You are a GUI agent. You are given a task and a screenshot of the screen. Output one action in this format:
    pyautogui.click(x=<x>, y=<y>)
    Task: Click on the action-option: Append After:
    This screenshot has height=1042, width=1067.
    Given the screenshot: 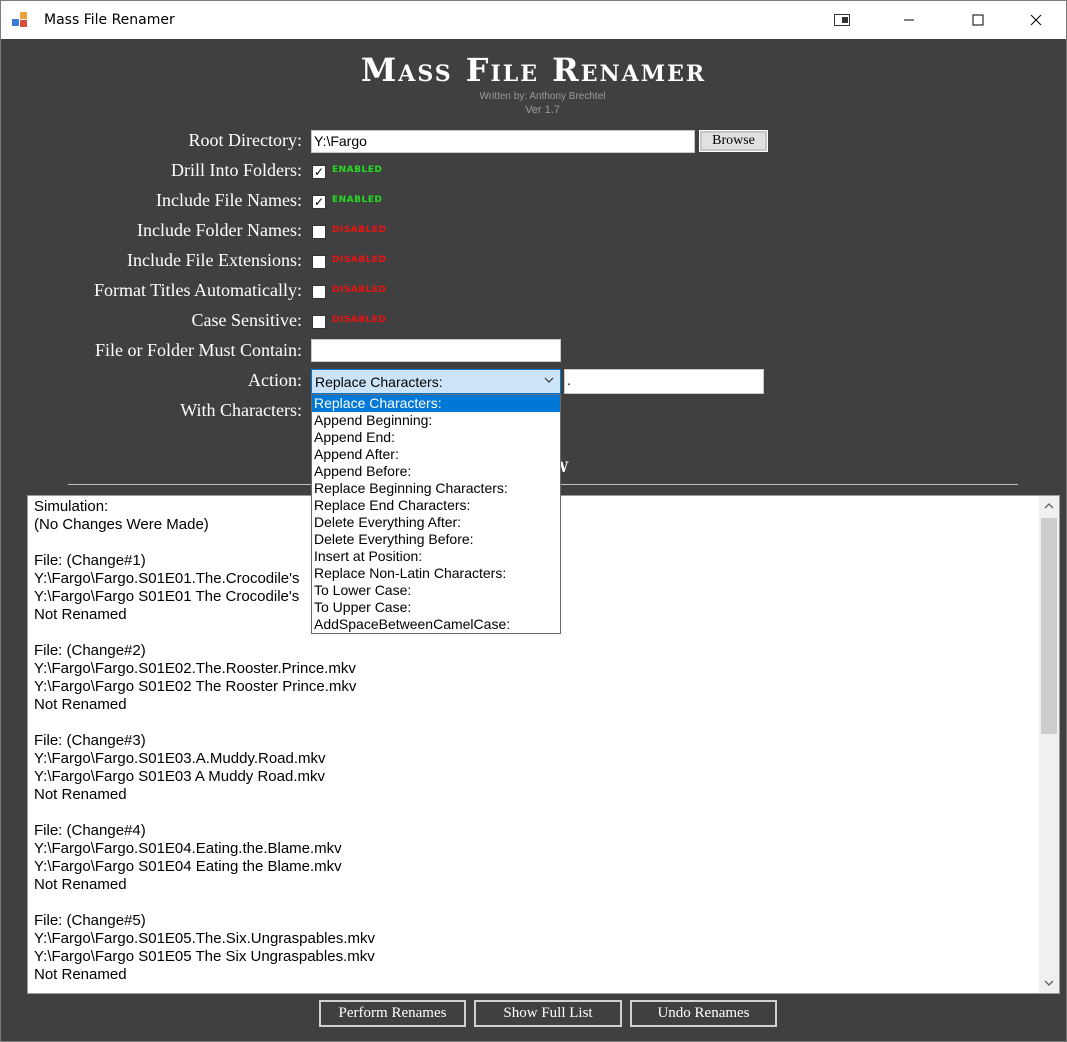 What is the action you would take?
    pyautogui.click(x=436, y=454)
    